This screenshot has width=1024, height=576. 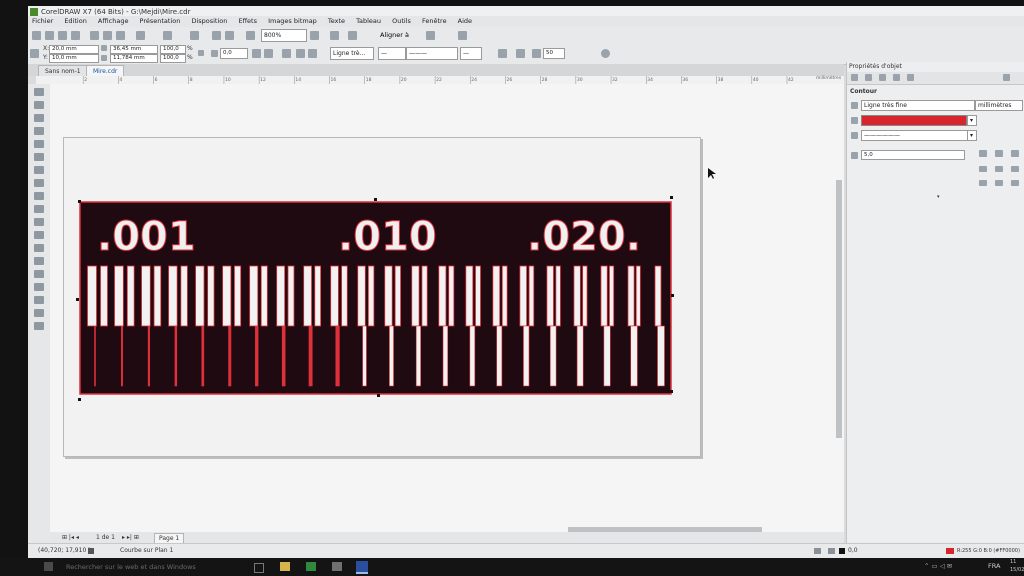 What do you see at coordinates (352, 35) in the screenshot?
I see `grid-icon` at bounding box center [352, 35].